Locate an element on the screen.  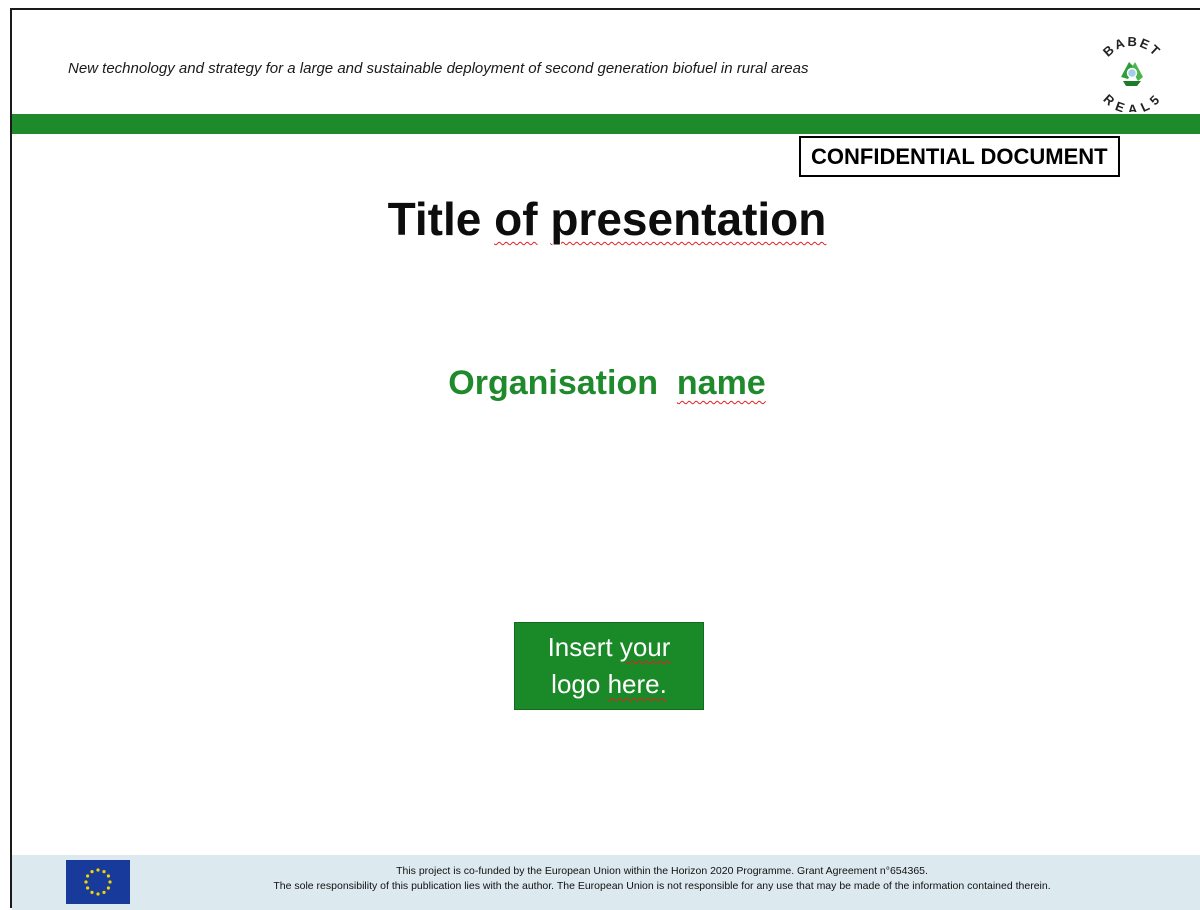
logo-placeholder-line1: Insert your is located at coordinates (609, 647).